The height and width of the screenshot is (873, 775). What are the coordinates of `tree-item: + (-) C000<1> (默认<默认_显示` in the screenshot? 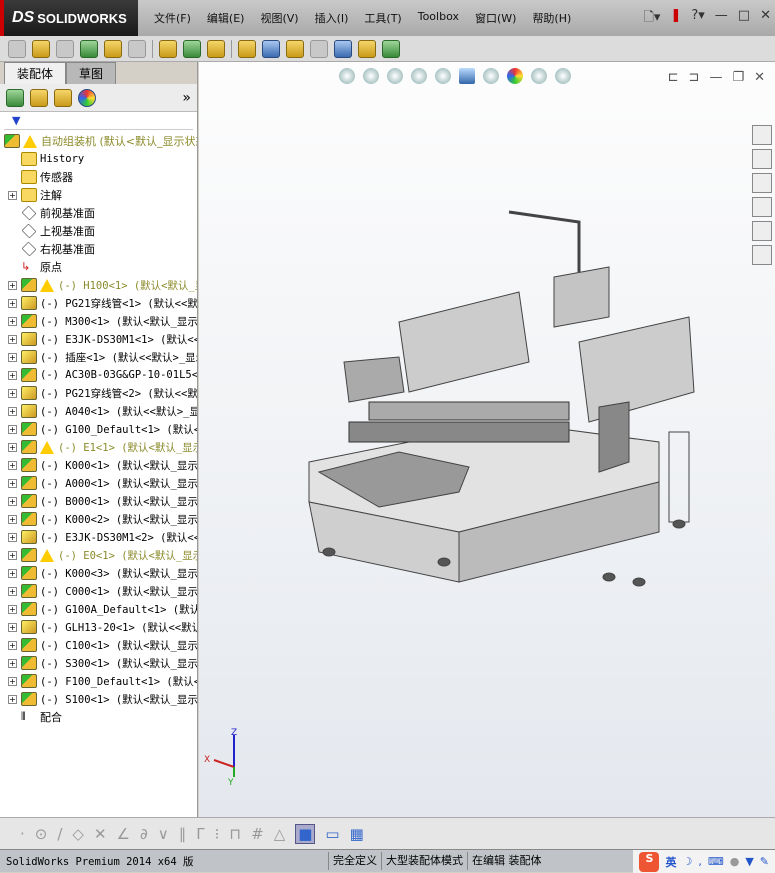 It's located at (98, 591).